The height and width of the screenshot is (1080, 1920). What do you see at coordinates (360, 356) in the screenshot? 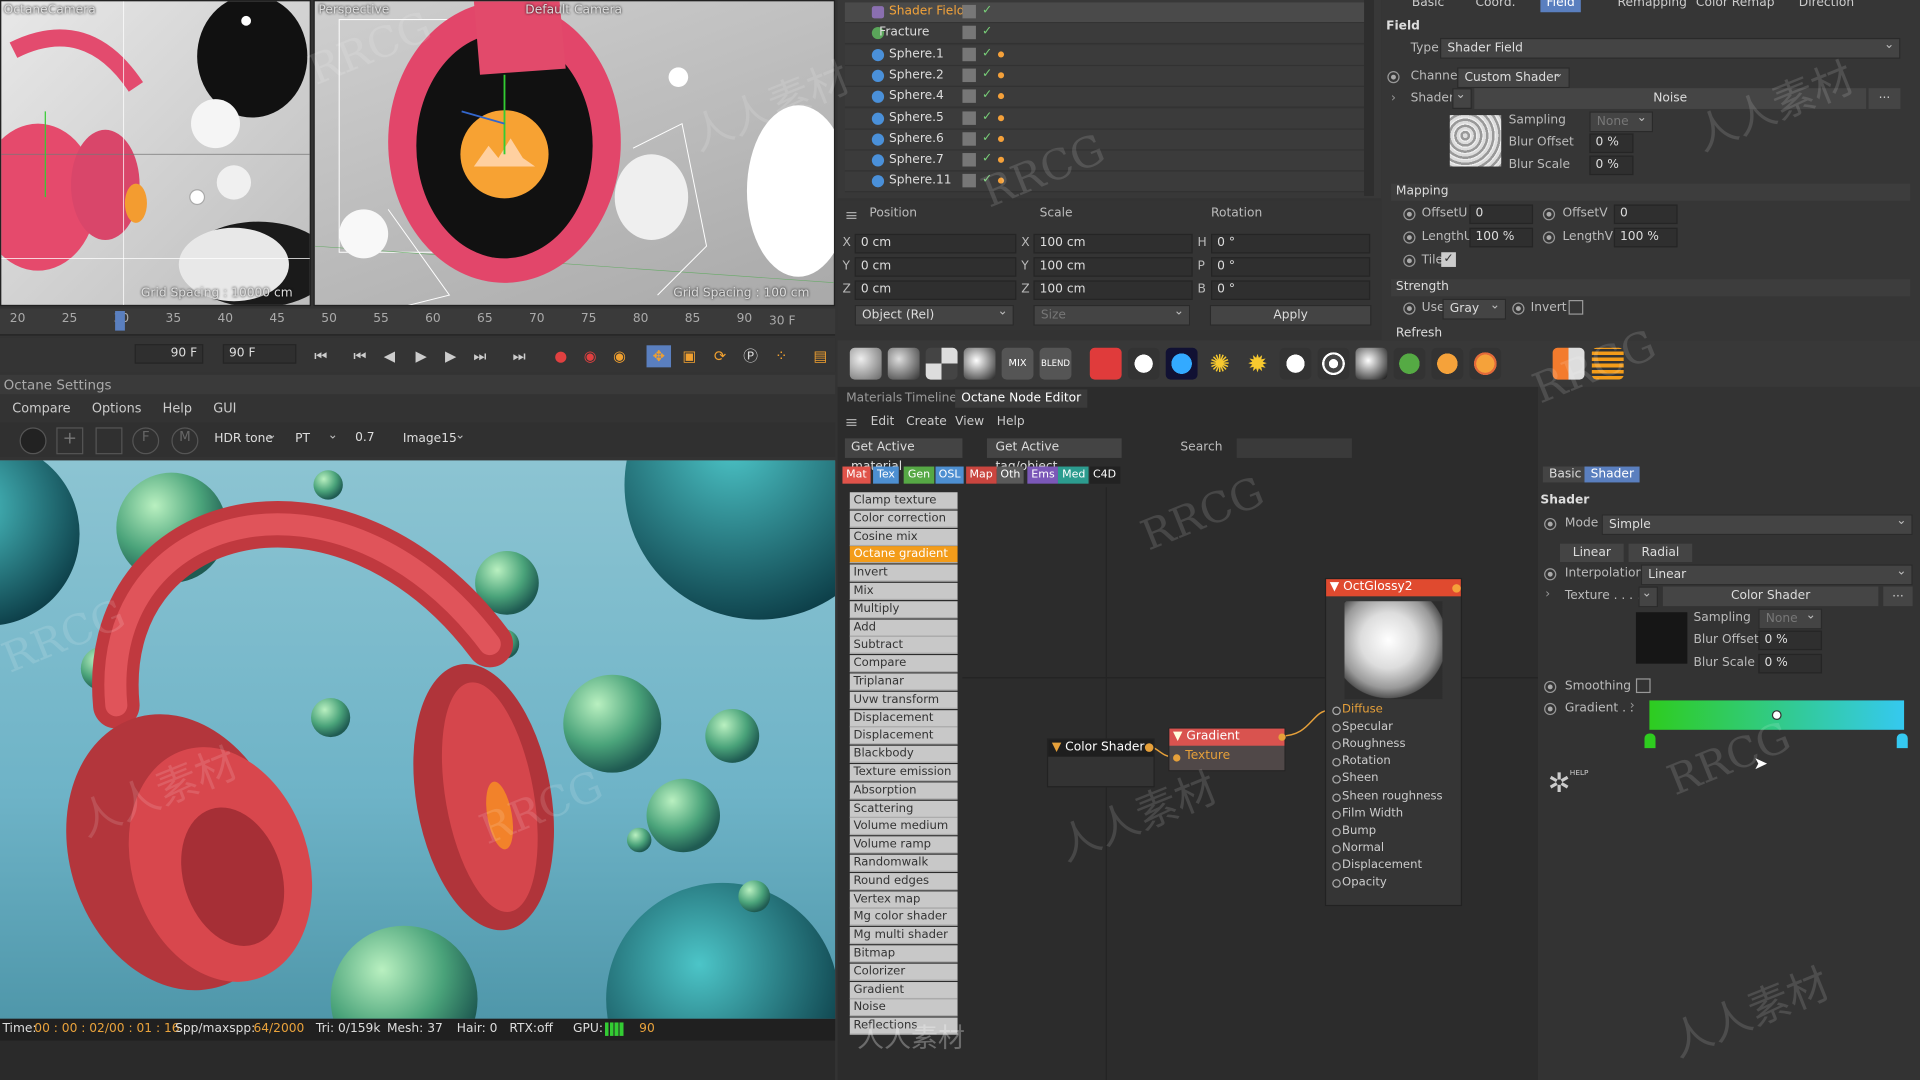
I see `prev-key-icon: ⏮` at bounding box center [360, 356].